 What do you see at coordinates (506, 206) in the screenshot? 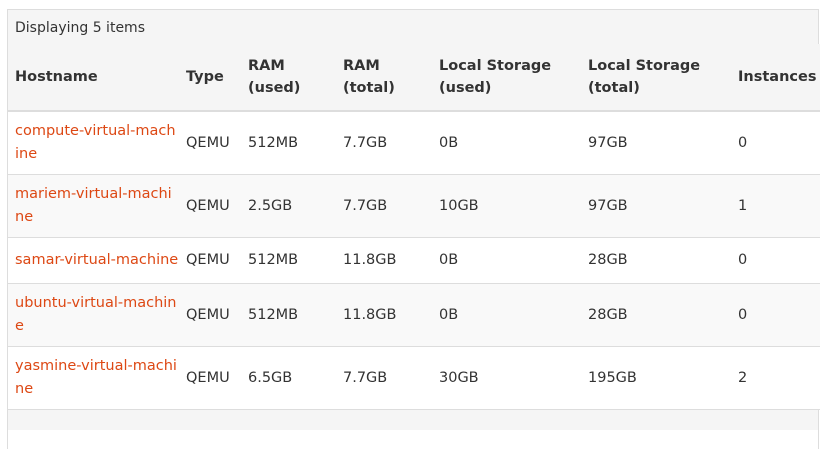
I see `storage-used-cell: 10GB` at bounding box center [506, 206].